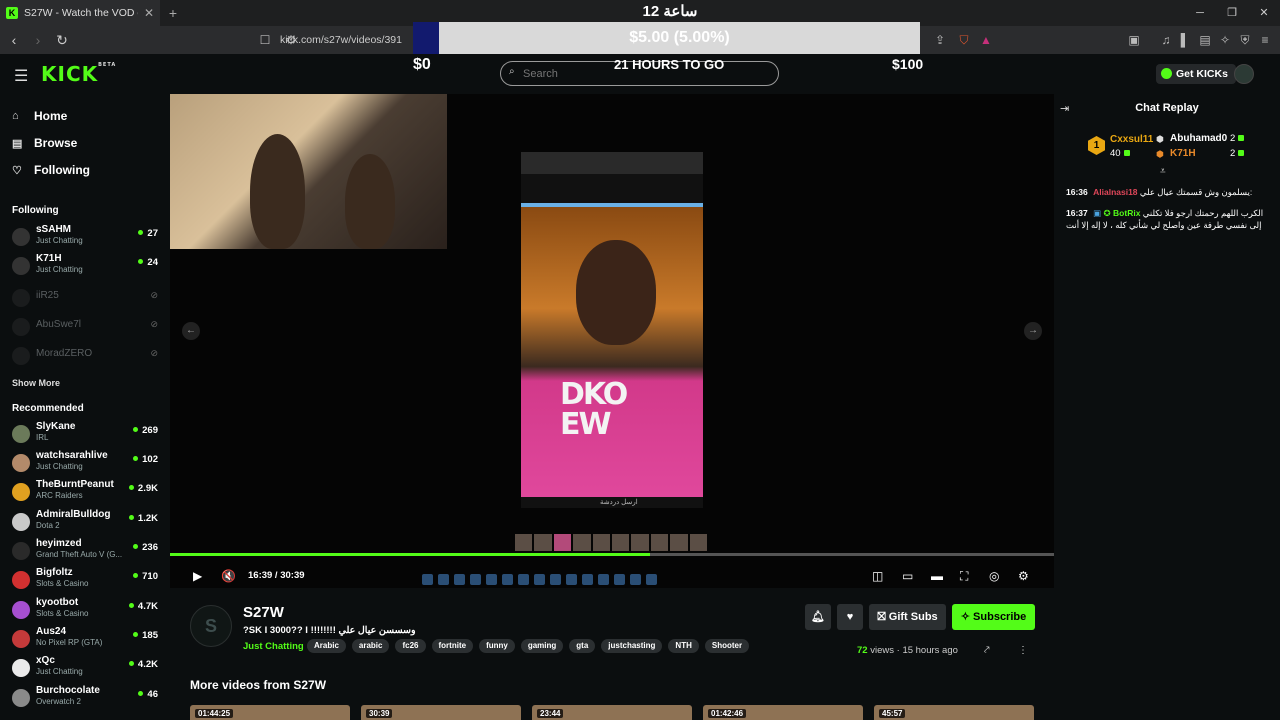 The width and height of the screenshot is (1280, 720). Describe the element at coordinates (197, 576) in the screenshot. I see `play-icon: ▶` at that location.